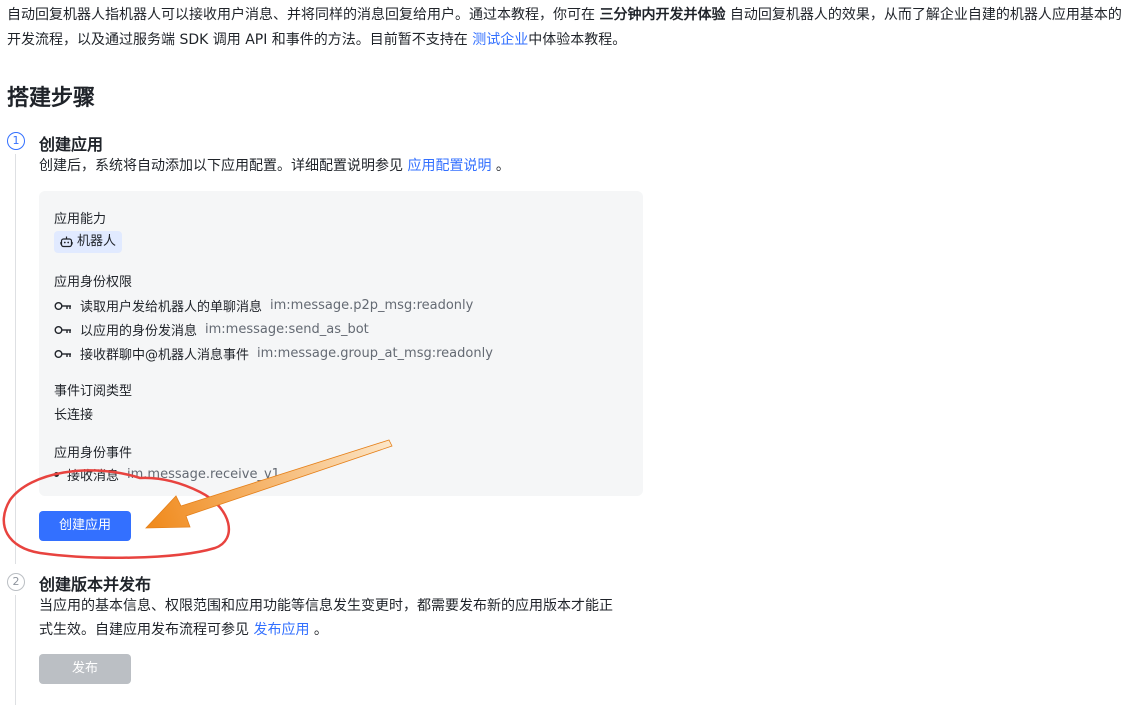  What do you see at coordinates (281, 630) in the screenshot?
I see `publish-app-link: 发布应用` at bounding box center [281, 630].